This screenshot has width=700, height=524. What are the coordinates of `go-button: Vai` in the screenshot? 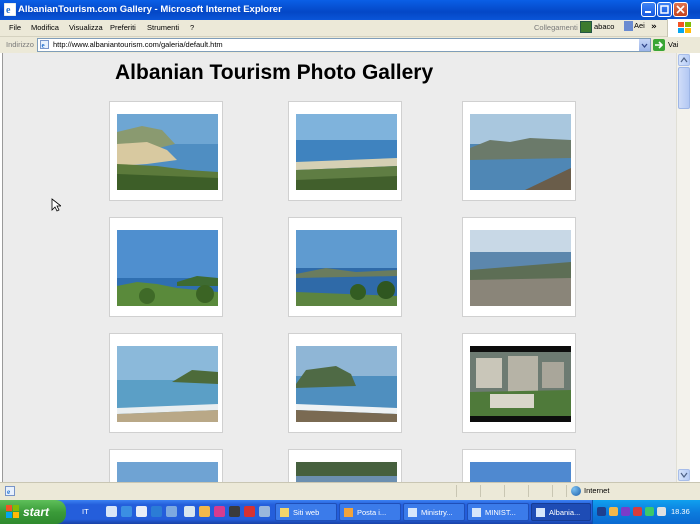 It's located at (673, 45).